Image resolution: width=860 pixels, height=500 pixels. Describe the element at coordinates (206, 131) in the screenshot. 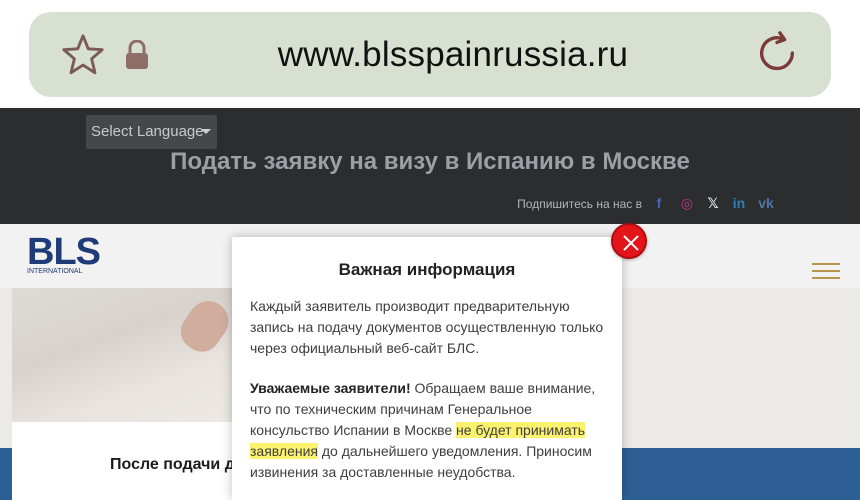

I see `chevron-down-icon` at that location.